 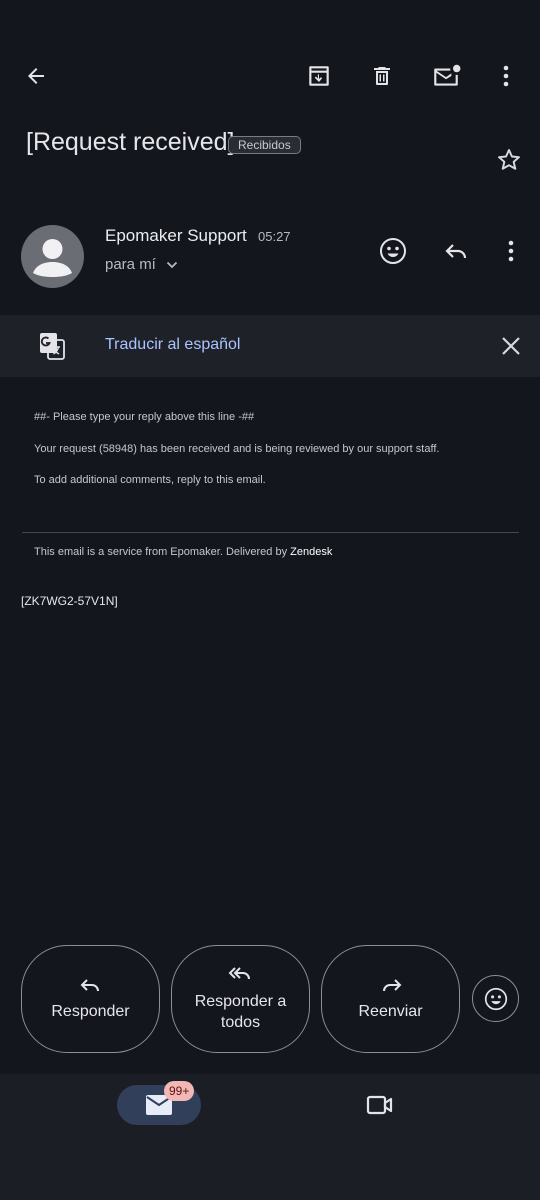 What do you see at coordinates (239, 973) in the screenshot?
I see `reply-all-icon` at bounding box center [239, 973].